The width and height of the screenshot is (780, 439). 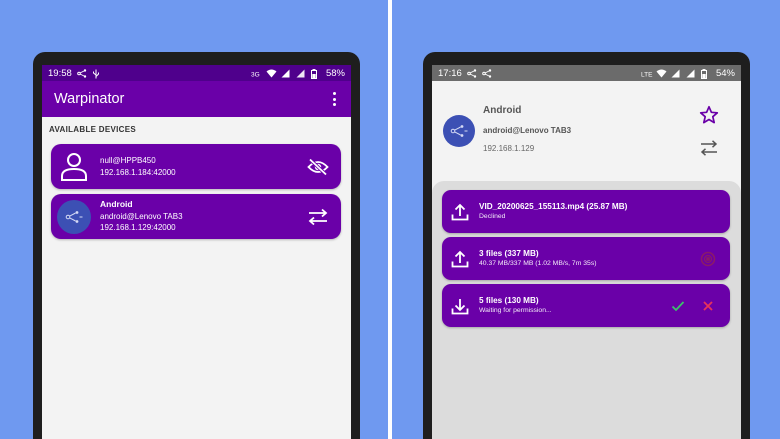 What do you see at coordinates (492, 216) in the screenshot?
I see `transfer-status: Declined` at bounding box center [492, 216].